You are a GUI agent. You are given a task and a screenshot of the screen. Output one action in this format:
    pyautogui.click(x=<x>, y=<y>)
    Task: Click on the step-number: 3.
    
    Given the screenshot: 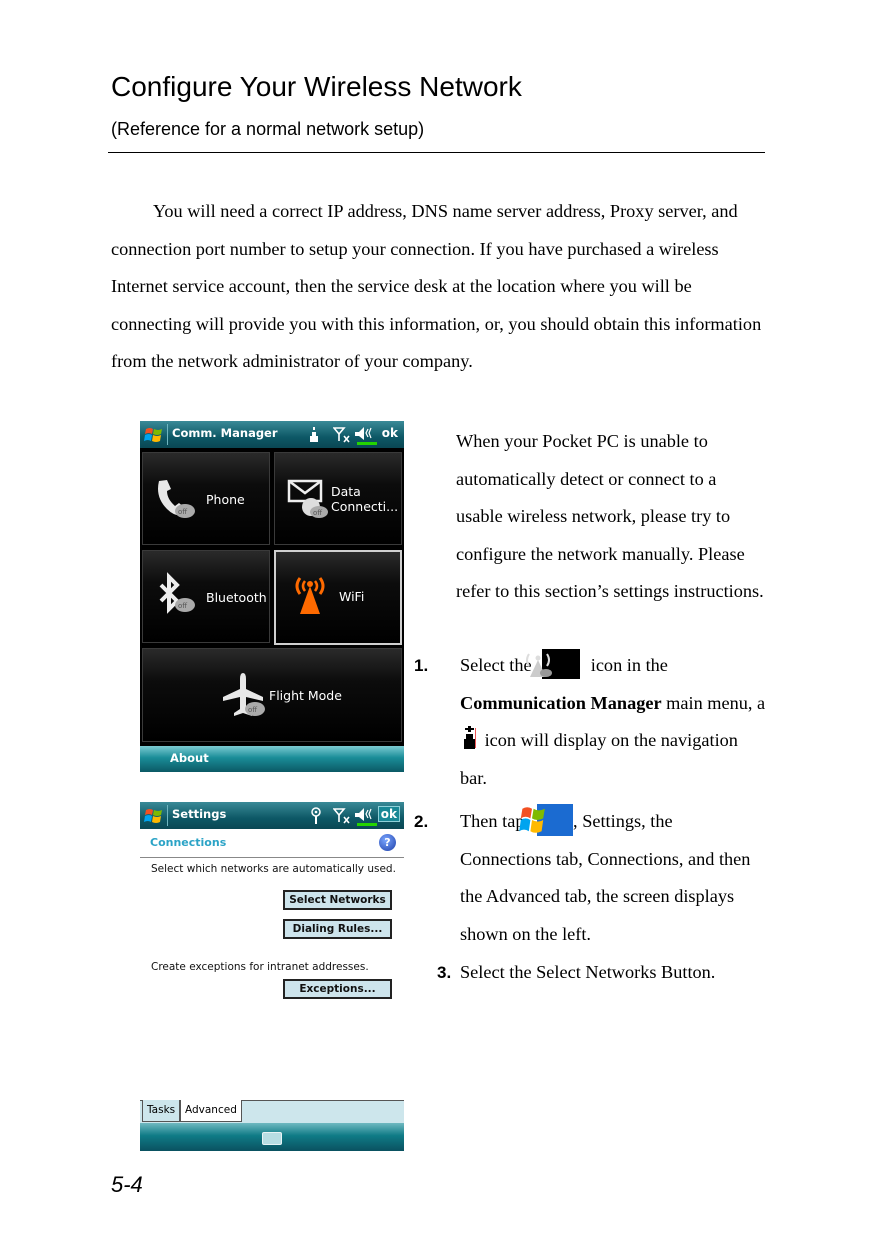 What is the action you would take?
    pyautogui.click(x=444, y=972)
    